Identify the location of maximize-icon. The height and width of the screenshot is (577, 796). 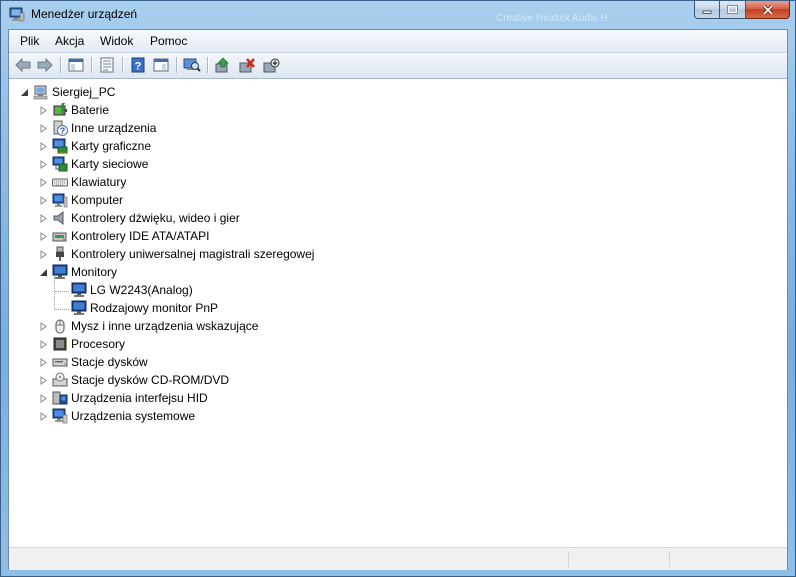
(732, 9).